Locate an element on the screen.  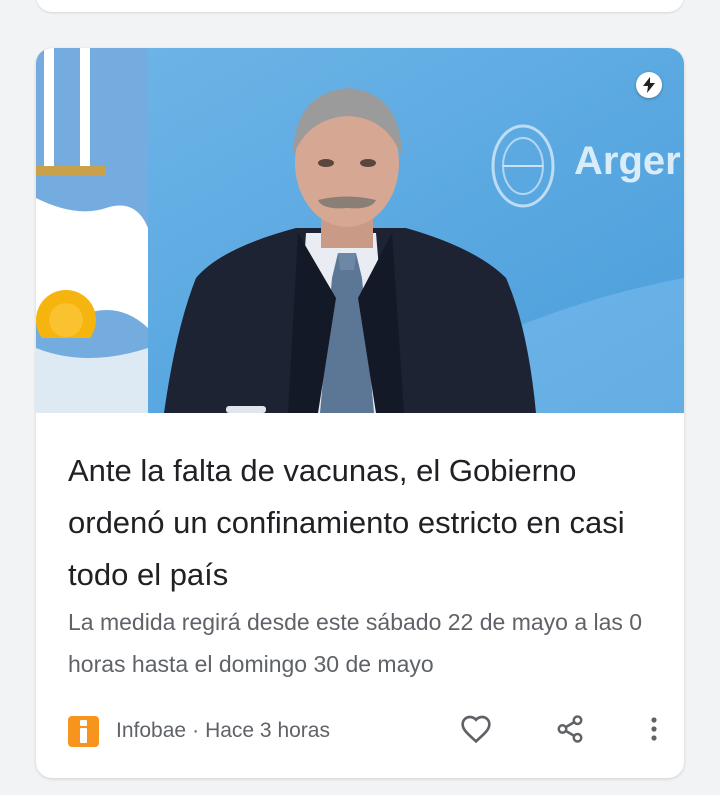
heart-icon is located at coordinates (476, 731).